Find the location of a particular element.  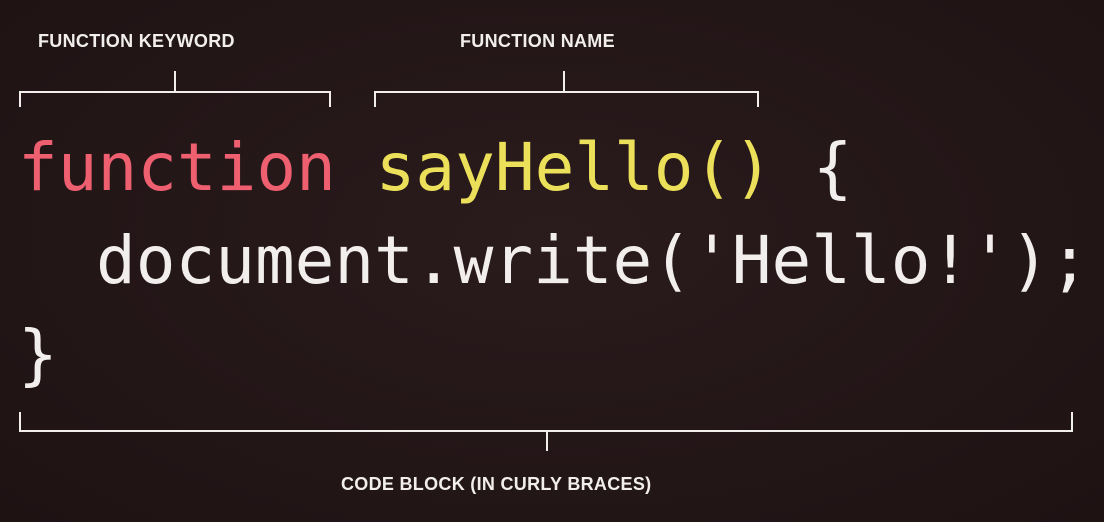

code-line-1: function sayHello() { is located at coordinates (435, 168).